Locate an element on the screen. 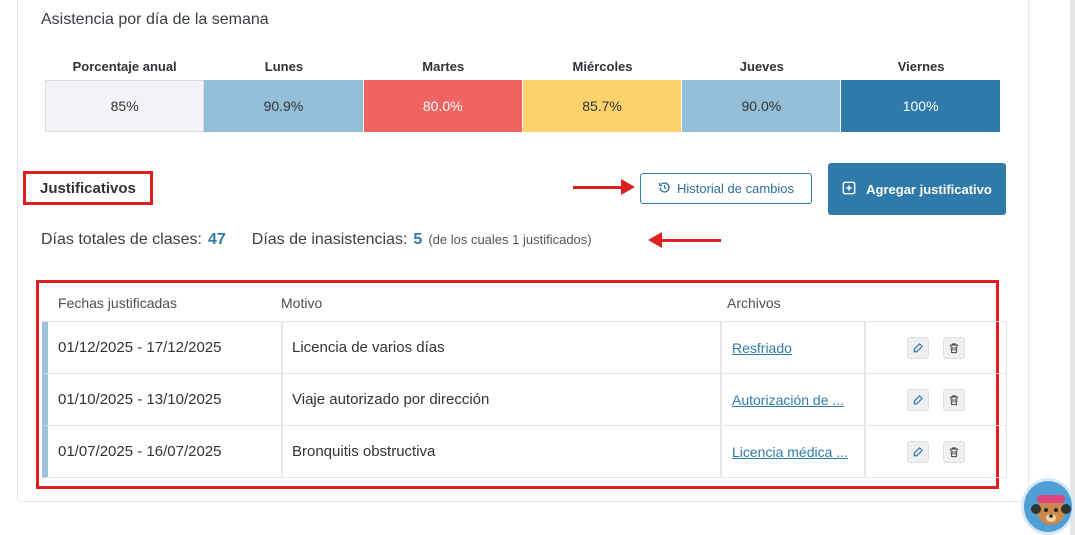  absences-value: 5 is located at coordinates (418, 239).